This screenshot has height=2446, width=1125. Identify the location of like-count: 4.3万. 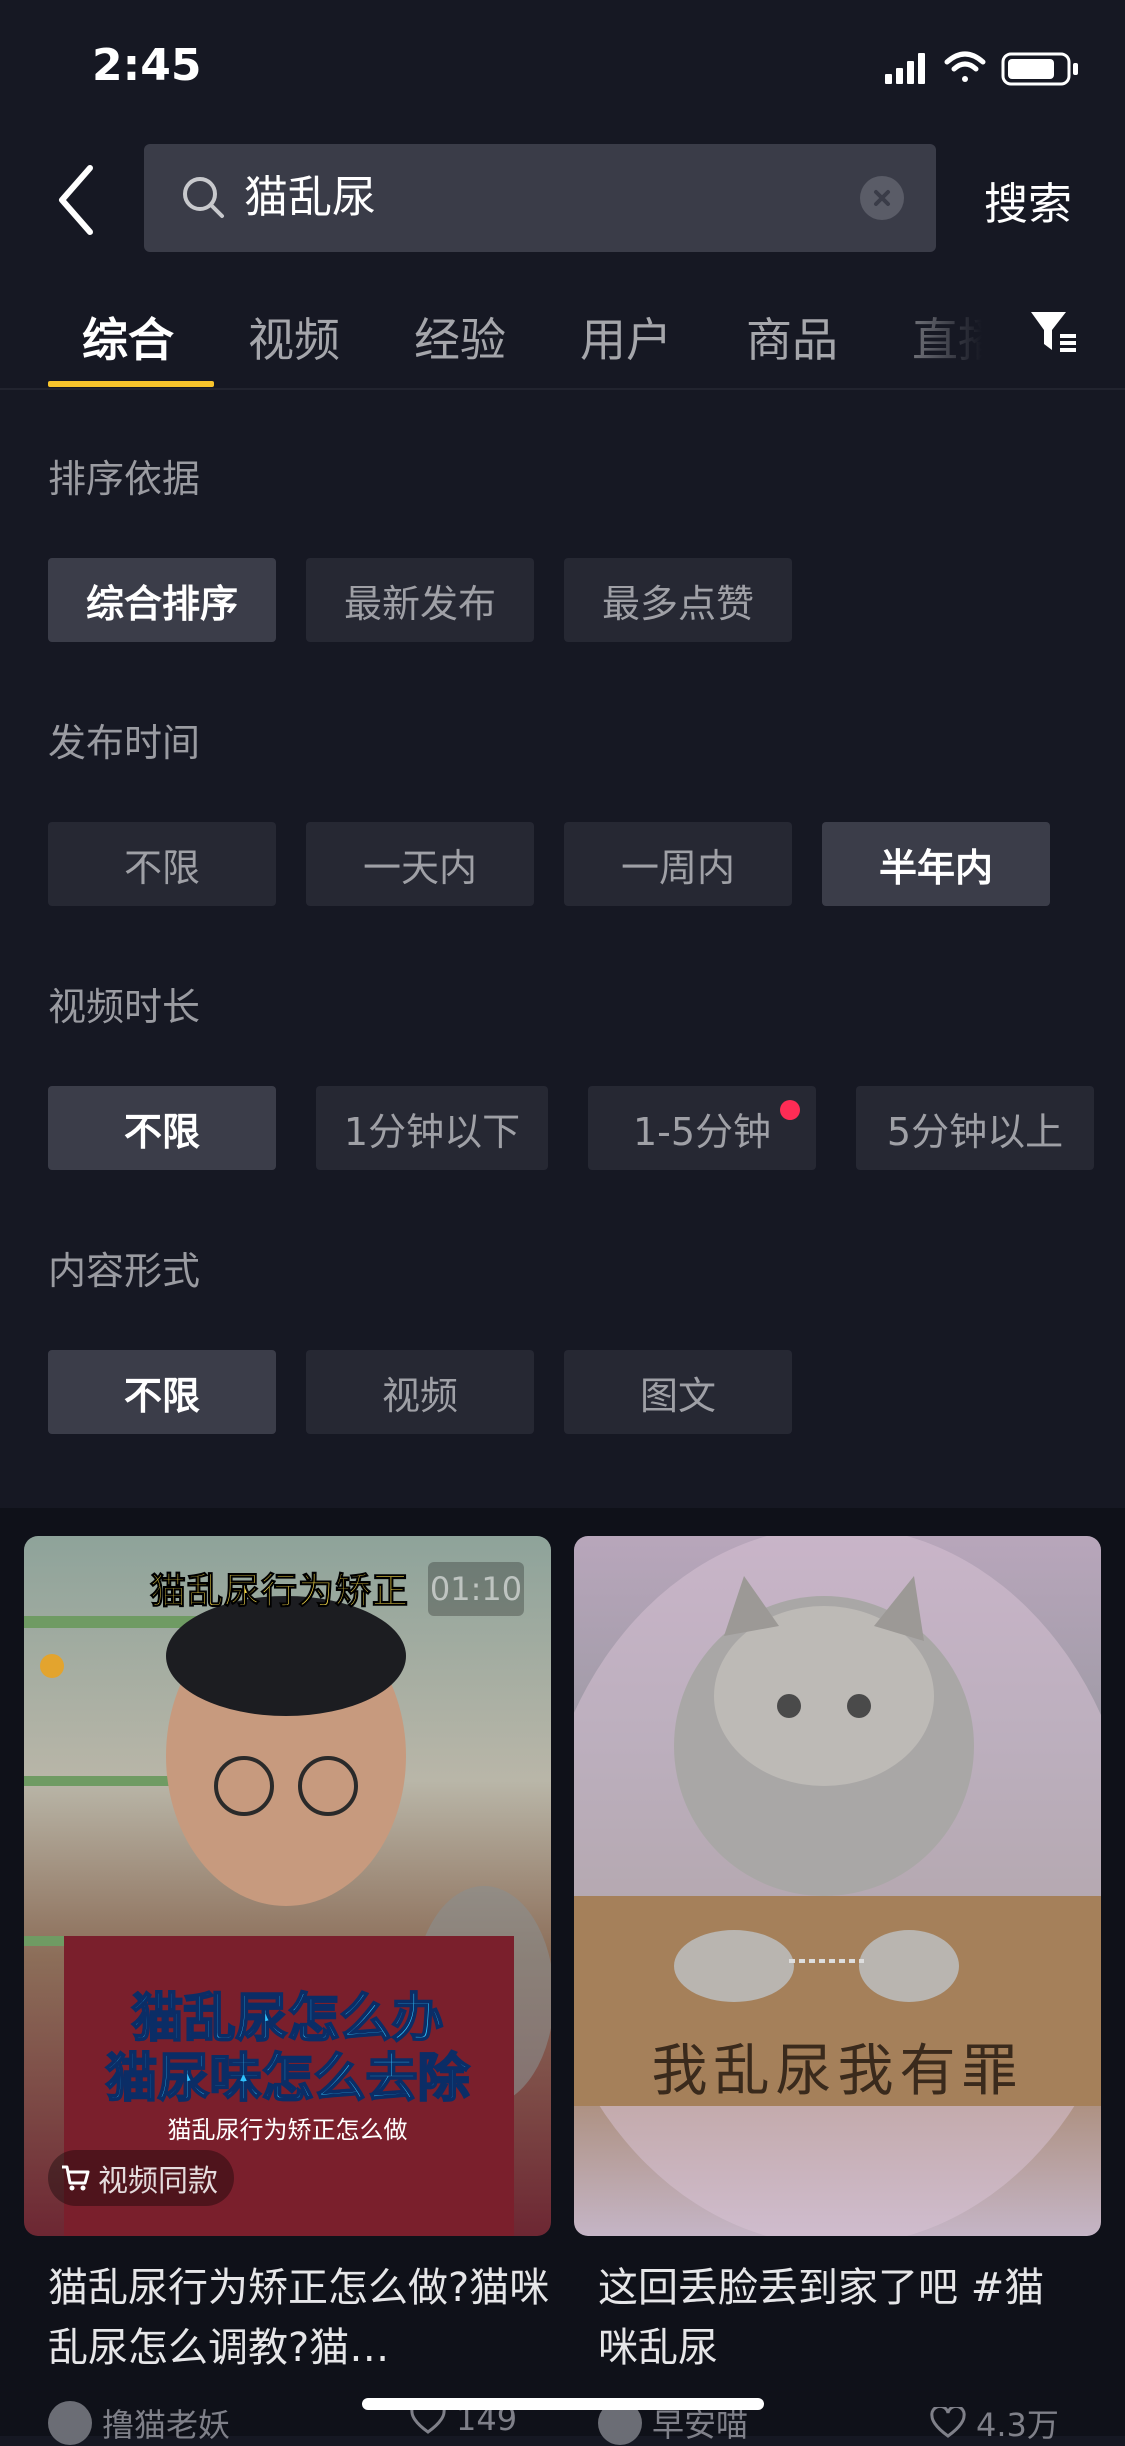
(1017, 2425).